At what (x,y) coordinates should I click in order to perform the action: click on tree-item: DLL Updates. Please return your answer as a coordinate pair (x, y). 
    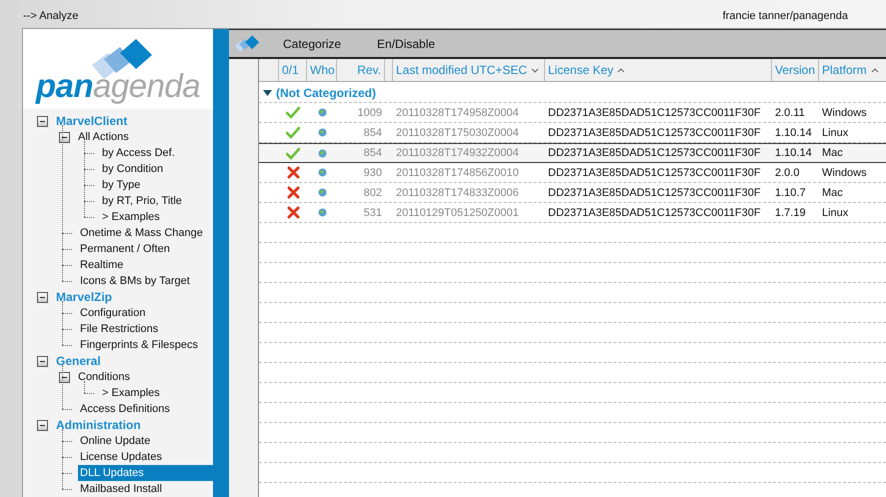
    Looking at the image, I should click on (145, 473).